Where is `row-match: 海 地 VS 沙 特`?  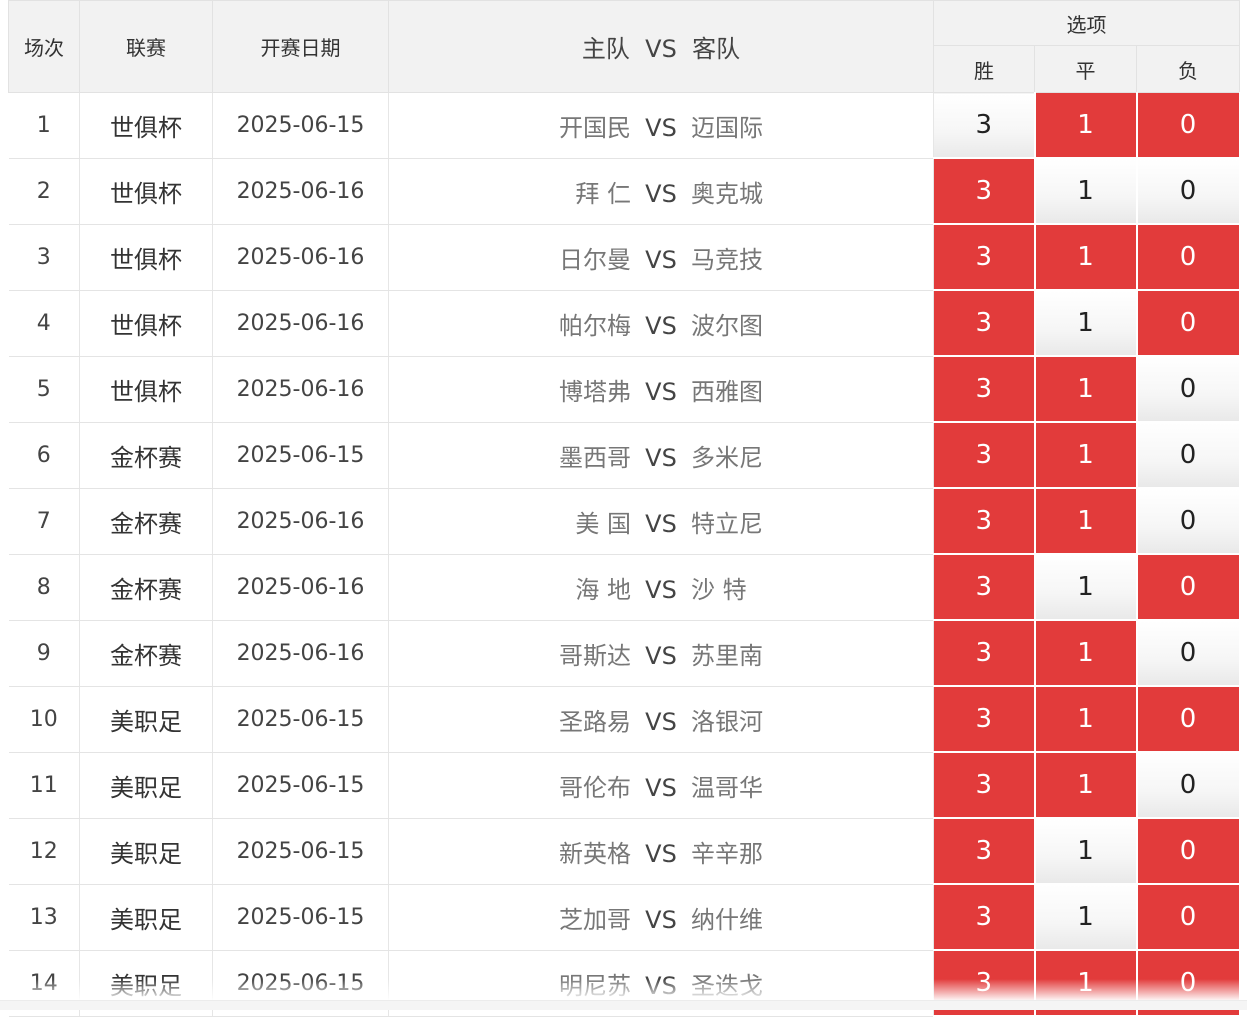
row-match: 海 地 VS 沙 特 is located at coordinates (661, 587).